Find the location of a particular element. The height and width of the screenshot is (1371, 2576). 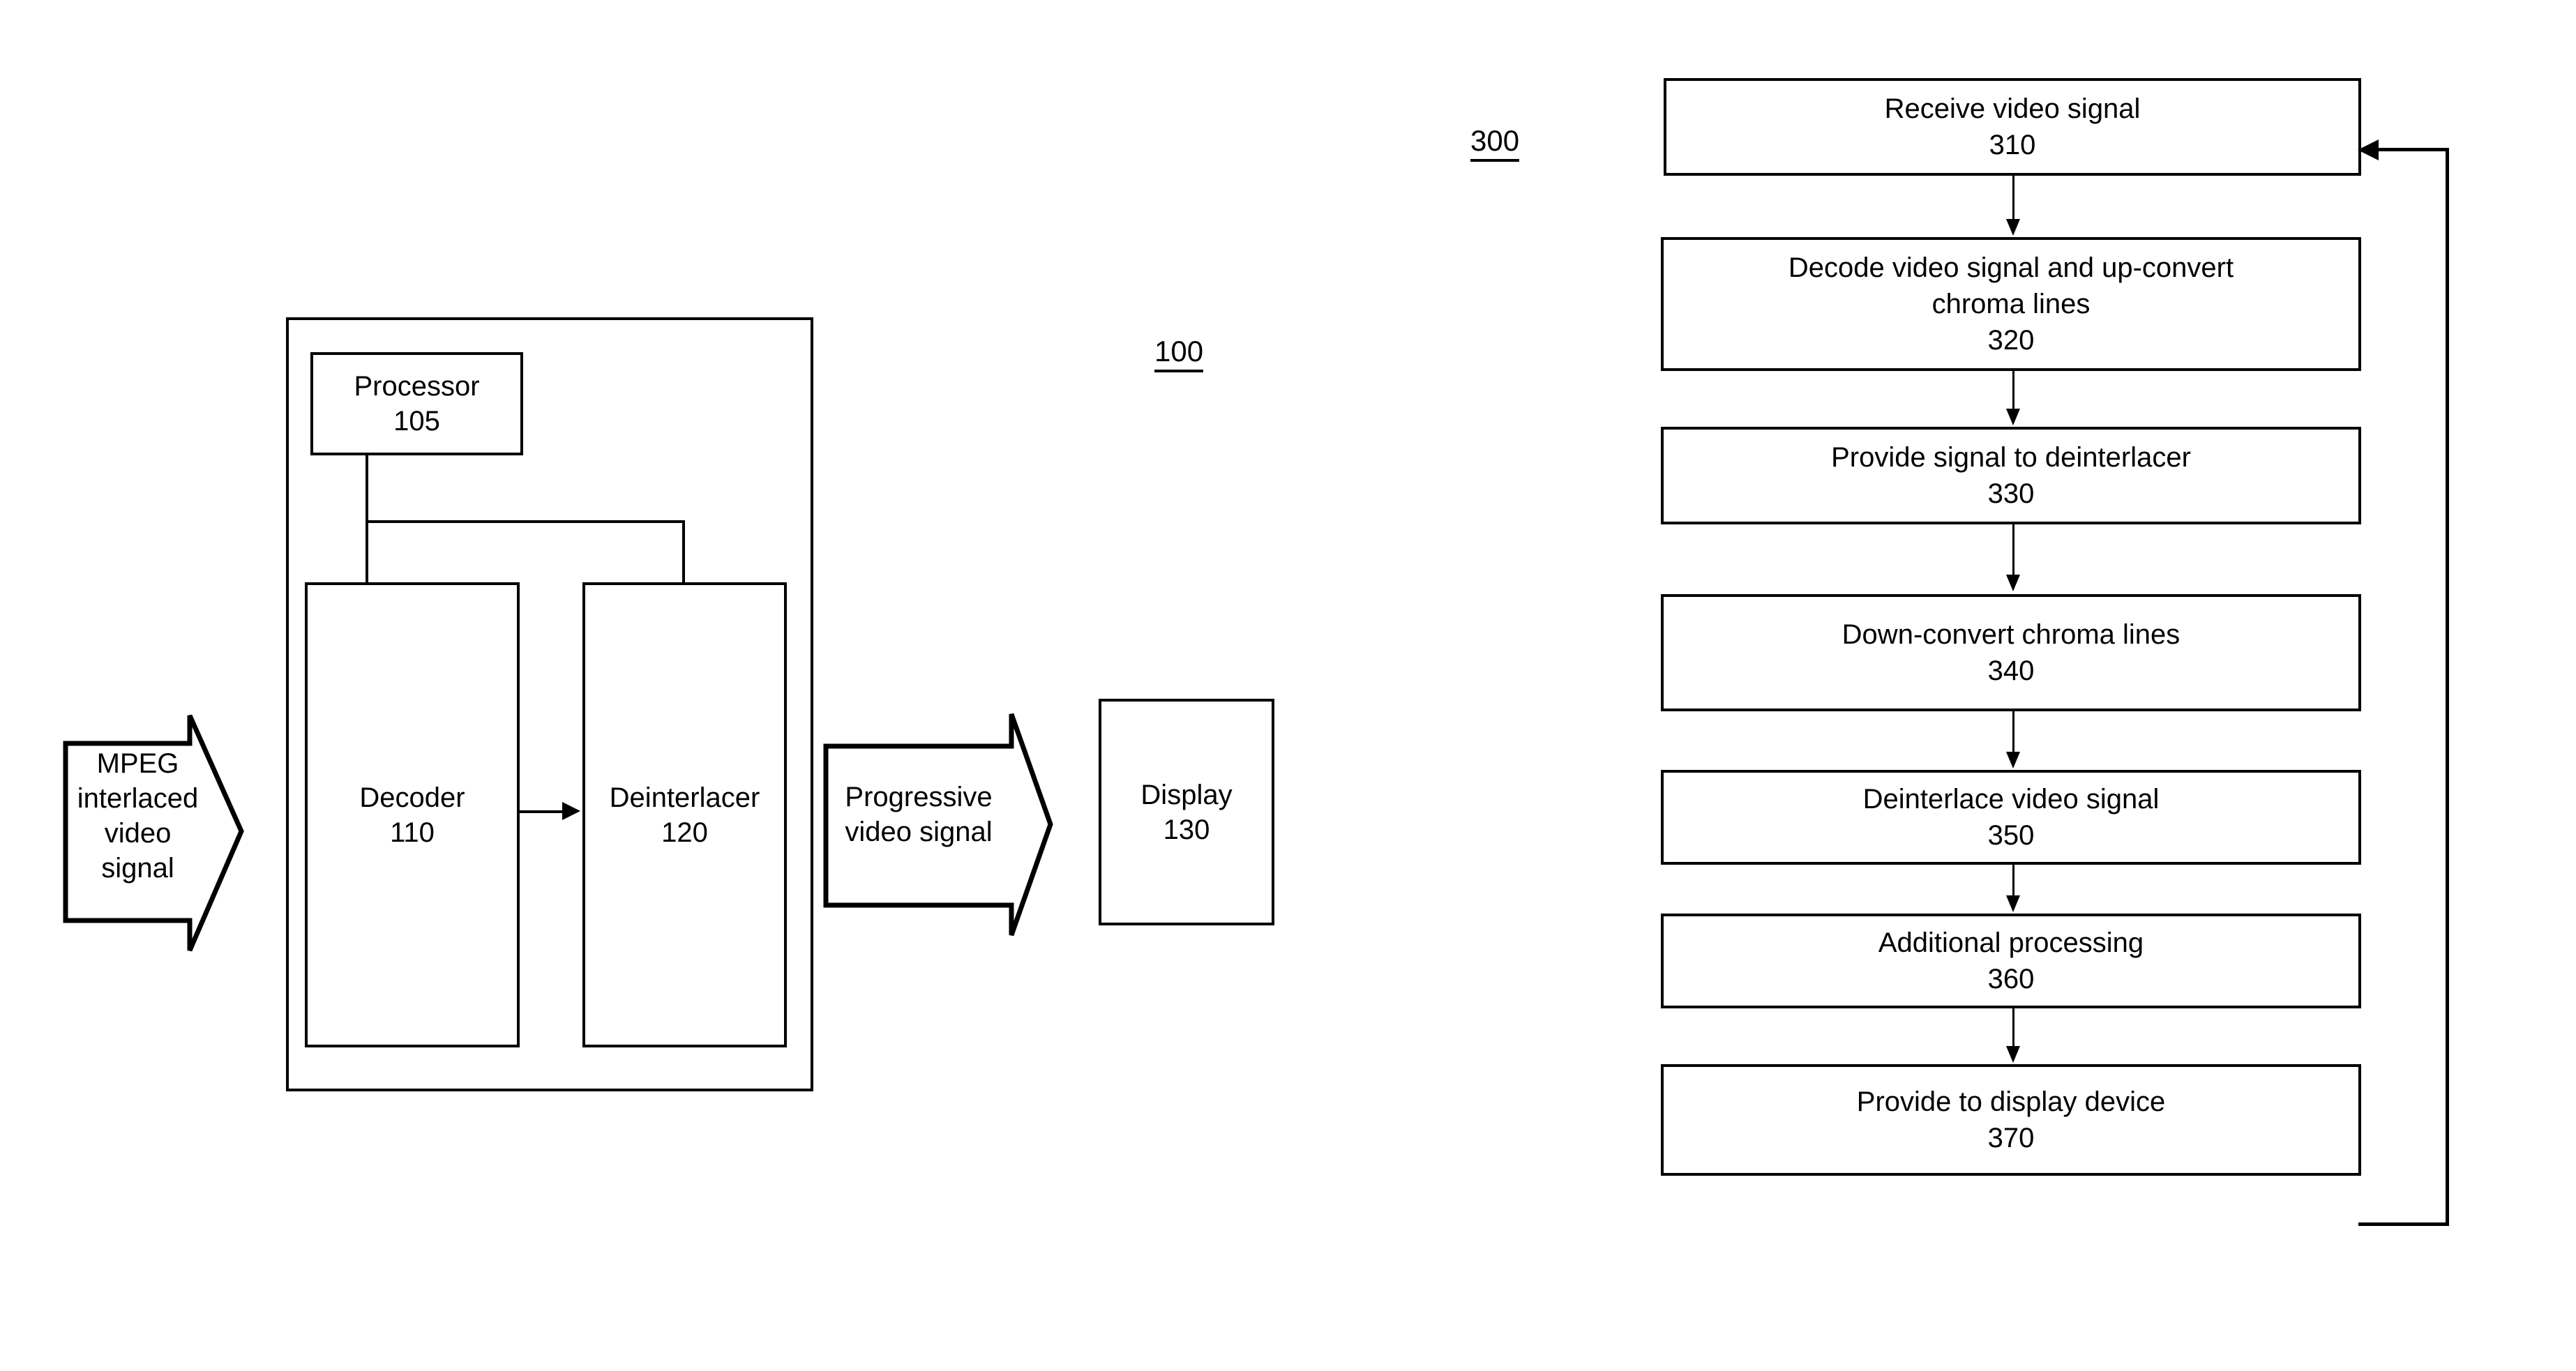

fc-step-320-number: 320 is located at coordinates (2011, 340).